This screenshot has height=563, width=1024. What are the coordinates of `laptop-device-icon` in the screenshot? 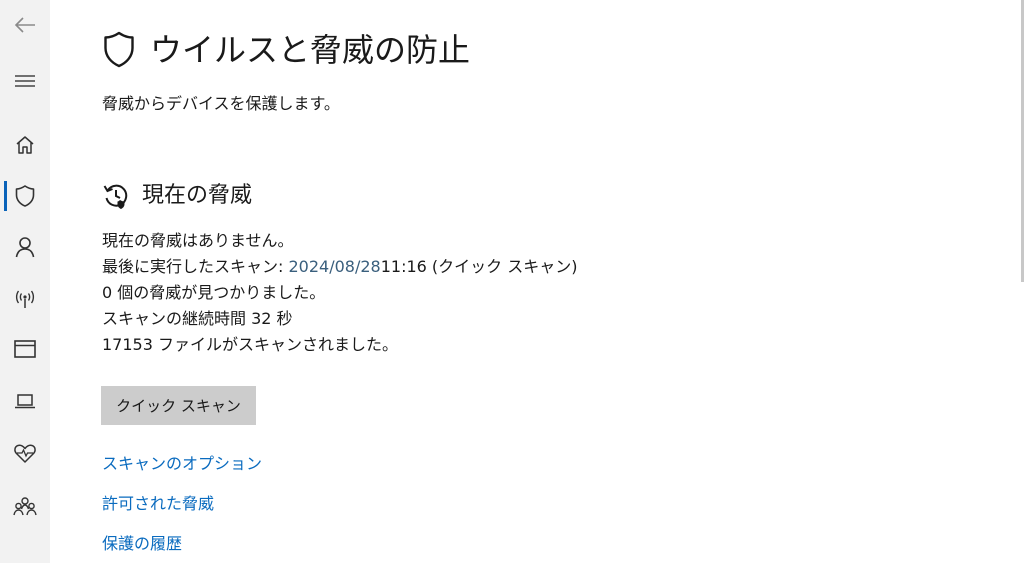 It's located at (25, 401).